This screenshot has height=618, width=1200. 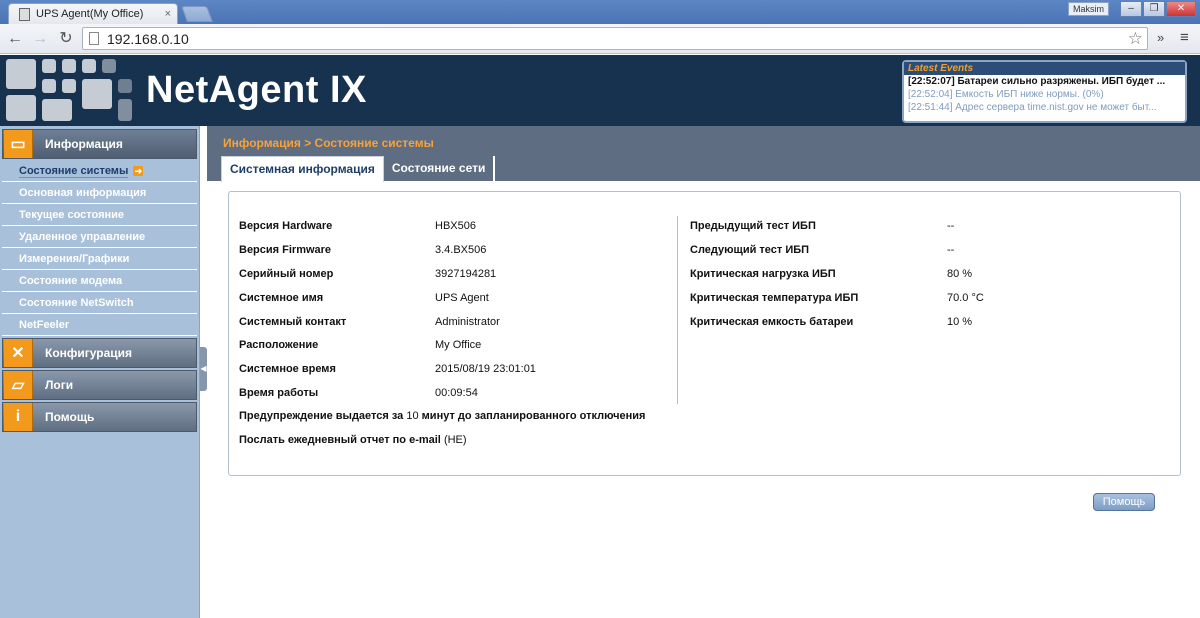 I want to click on info-key: Критическая температура ИБП, so click(x=774, y=298).